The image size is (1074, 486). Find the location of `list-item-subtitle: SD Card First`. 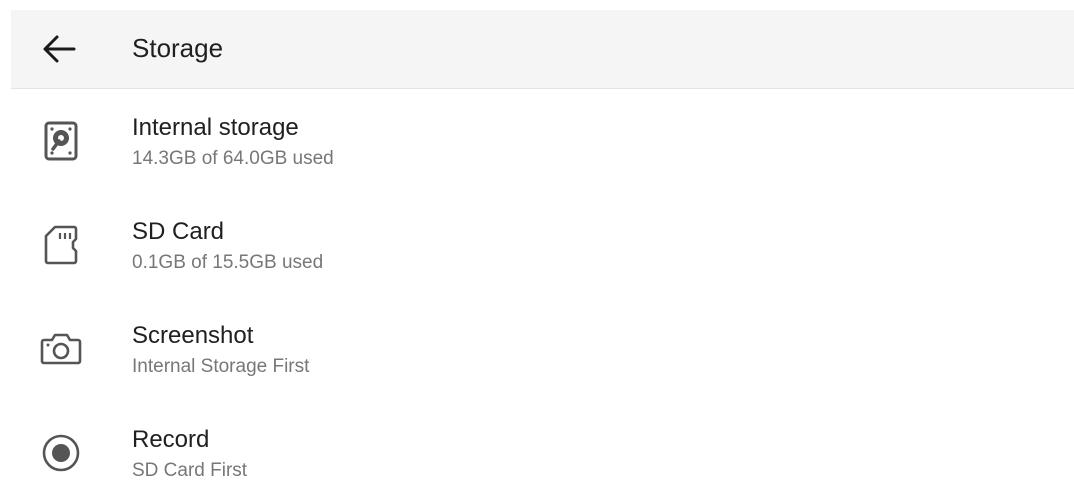

list-item-subtitle: SD Card First is located at coordinates (190, 470).